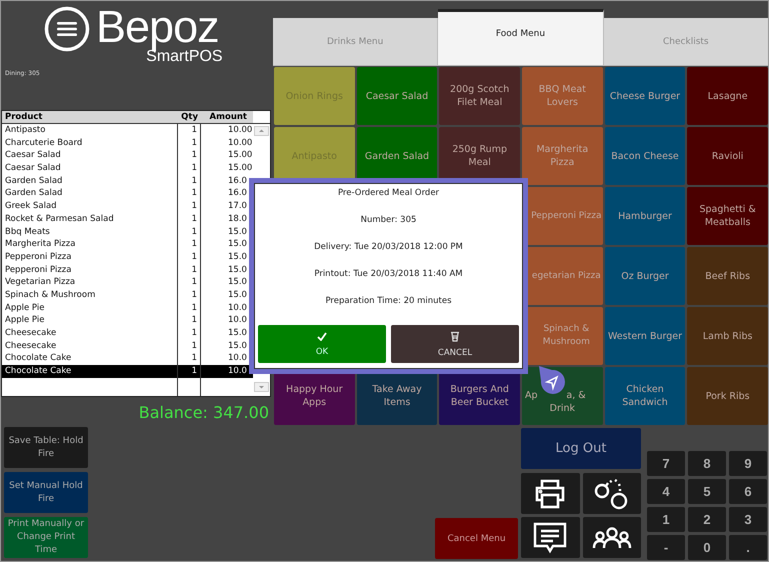 The image size is (769, 562). Describe the element at coordinates (455, 344) in the screenshot. I see `cancel-button: CANCEL` at that location.